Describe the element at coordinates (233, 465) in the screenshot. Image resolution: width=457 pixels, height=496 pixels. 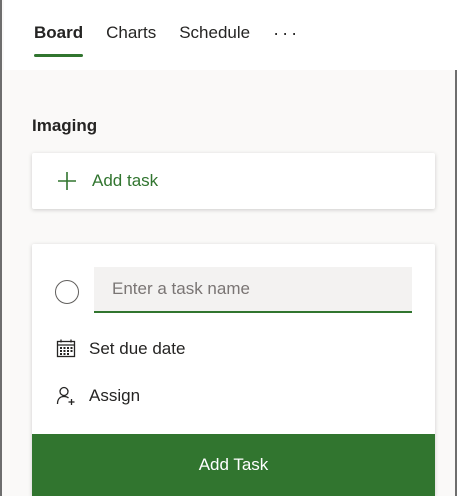
I see `add-task-submit-button: Add Task` at that location.